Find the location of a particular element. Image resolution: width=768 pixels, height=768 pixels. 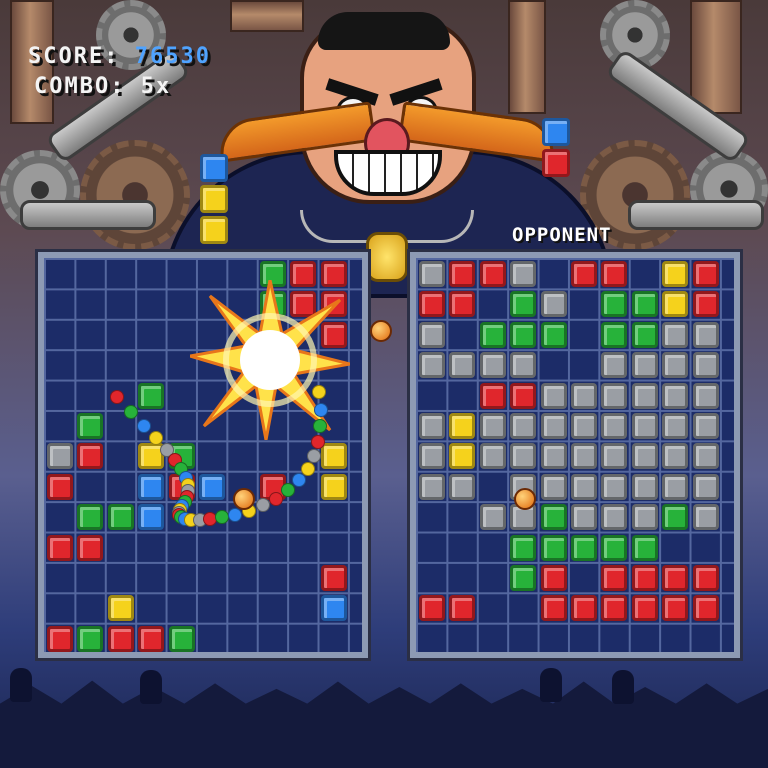

combo-label: COMBO: is located at coordinates (80, 86).